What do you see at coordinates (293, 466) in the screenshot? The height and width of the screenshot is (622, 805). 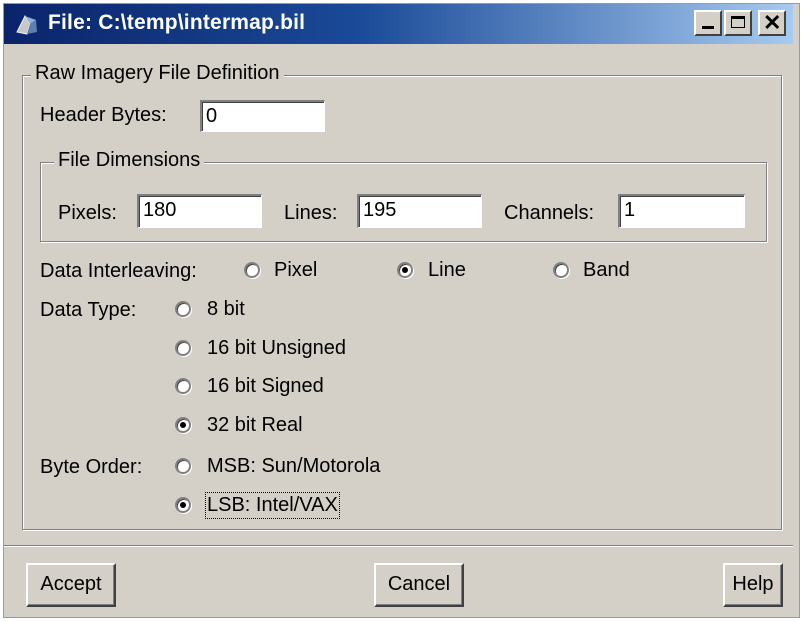 I see `byte-order-msb-label: MSB: Sun/Motorola` at bounding box center [293, 466].